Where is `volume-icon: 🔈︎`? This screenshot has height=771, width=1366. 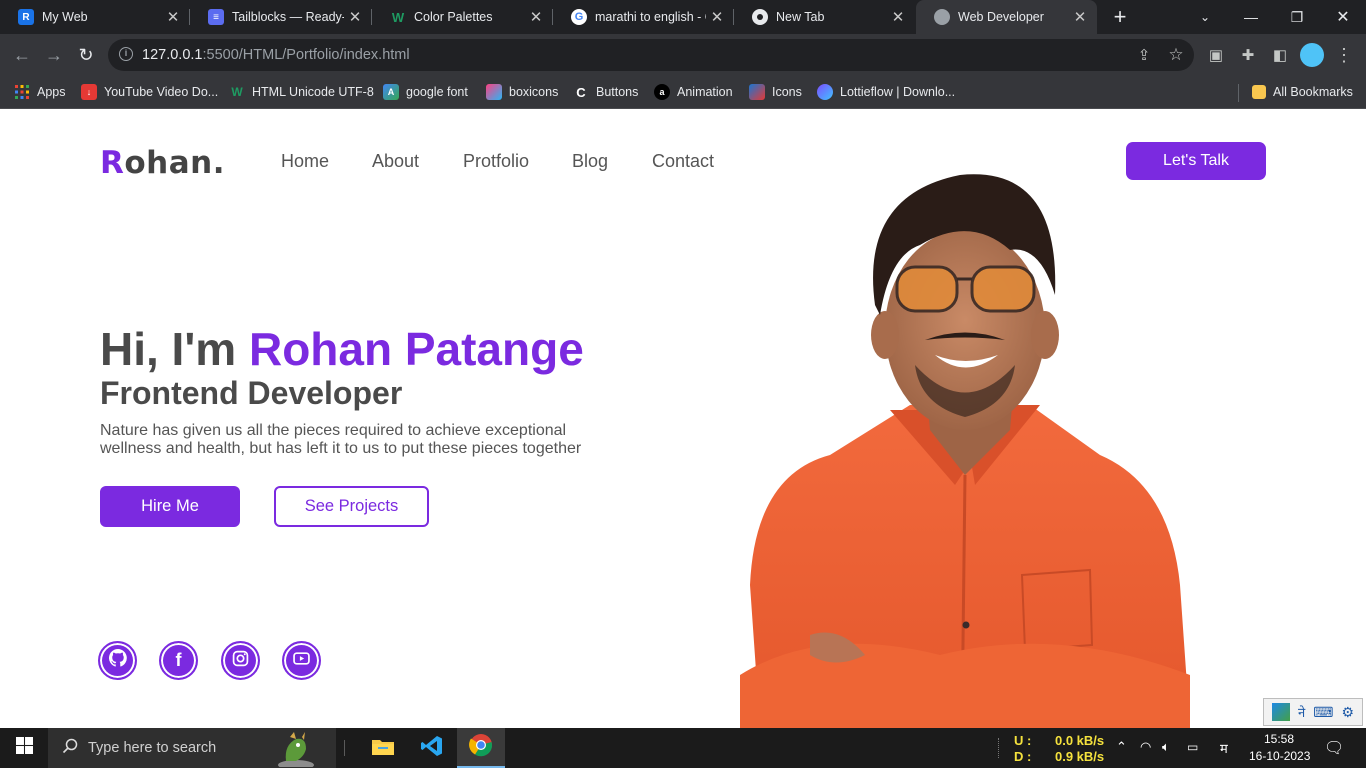
volume-icon: 🔈︎ is located at coordinates (1166, 747).